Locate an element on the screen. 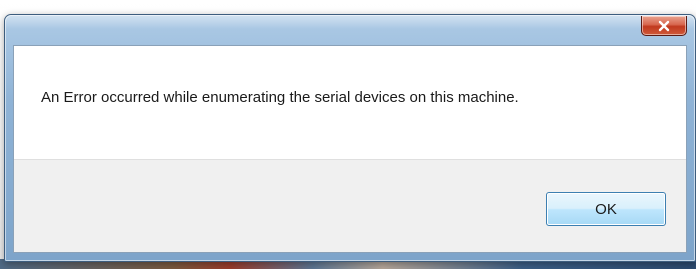  close-icon is located at coordinates (664, 25).